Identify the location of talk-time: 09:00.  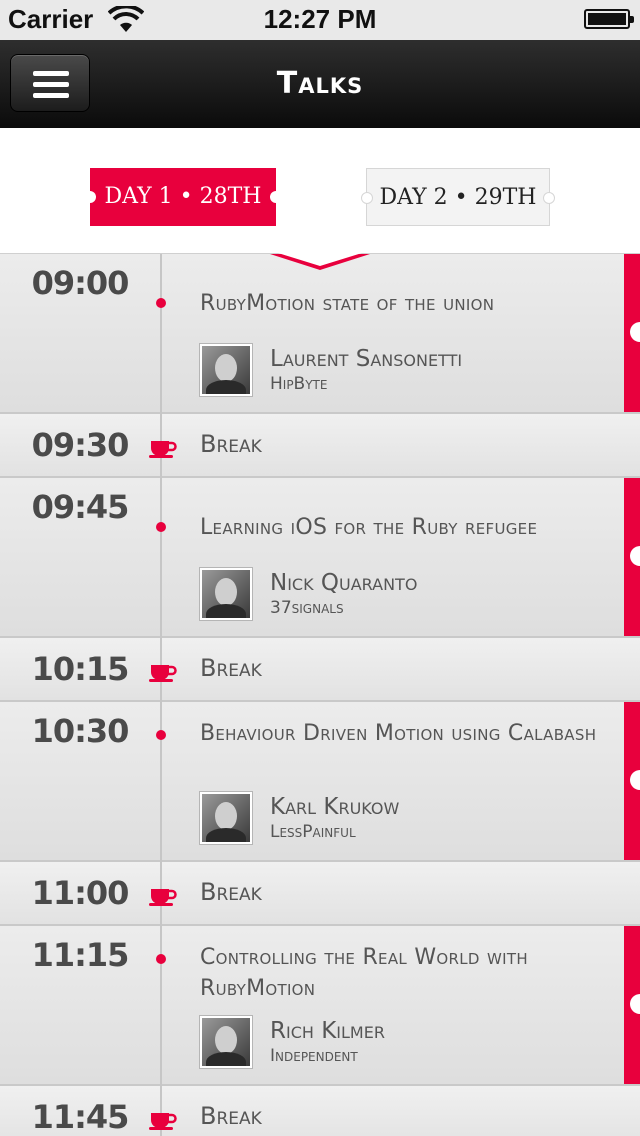
(80, 283).